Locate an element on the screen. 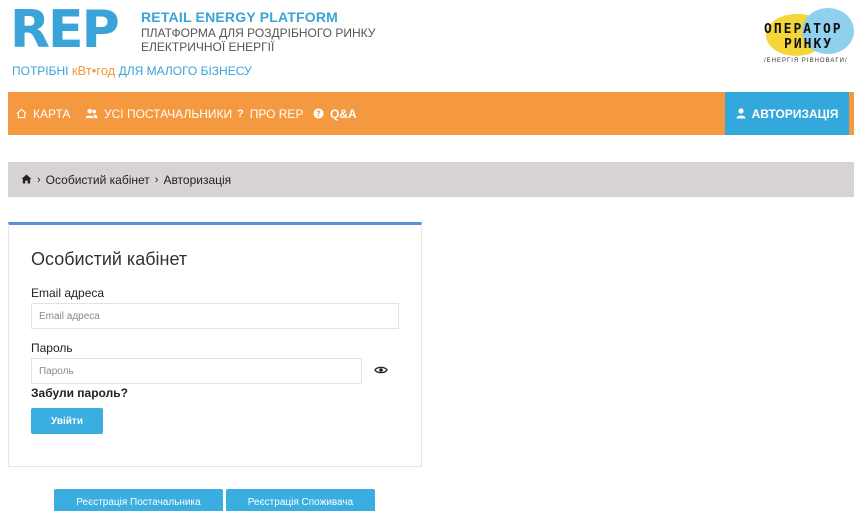  tagline-post: ДЛЯ МАЛОГО БІЗНЕСУ is located at coordinates (183, 71).